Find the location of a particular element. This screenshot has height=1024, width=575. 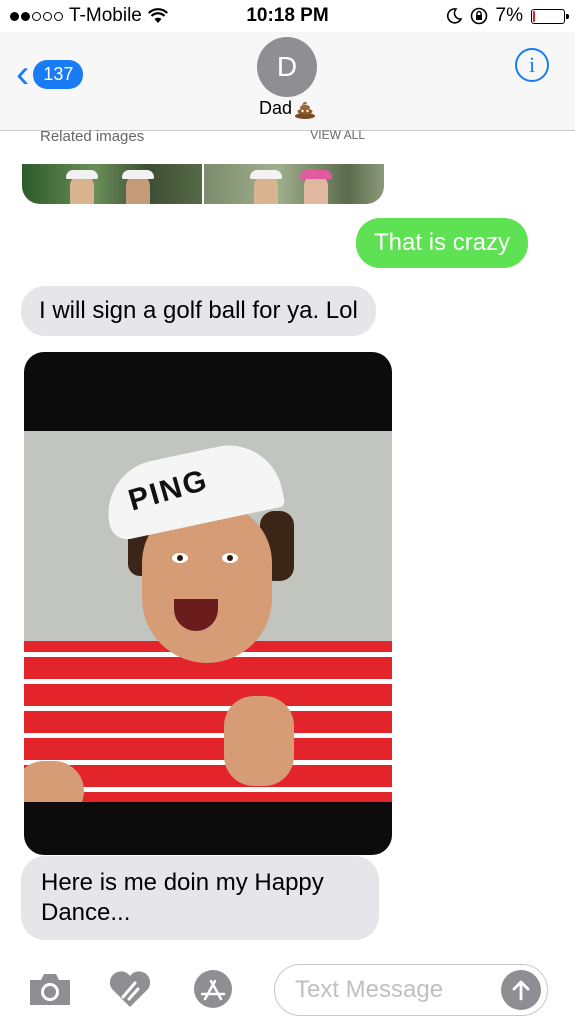

conversation-header: ‹ 137 D Dad i is located at coordinates (287, 81).